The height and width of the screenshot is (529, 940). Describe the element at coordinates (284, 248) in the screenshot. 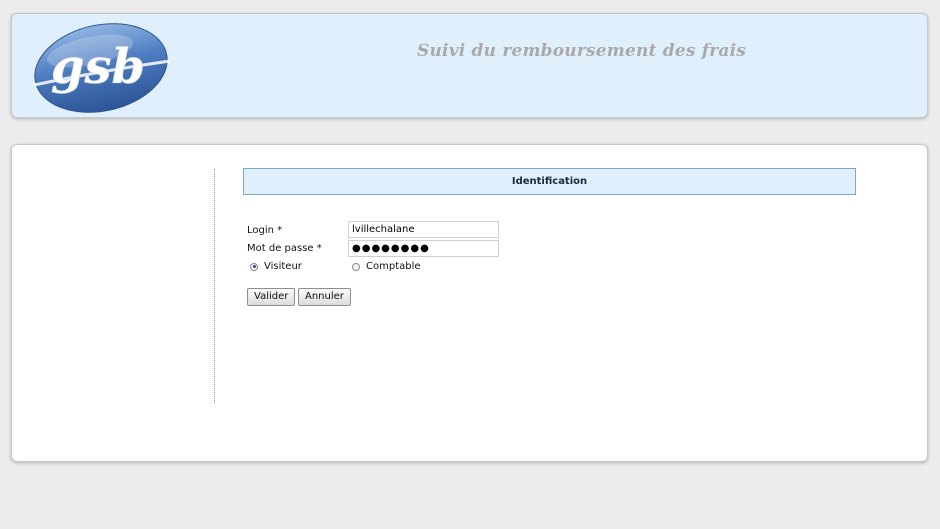

I see `password-label: Mot de passe *` at that location.